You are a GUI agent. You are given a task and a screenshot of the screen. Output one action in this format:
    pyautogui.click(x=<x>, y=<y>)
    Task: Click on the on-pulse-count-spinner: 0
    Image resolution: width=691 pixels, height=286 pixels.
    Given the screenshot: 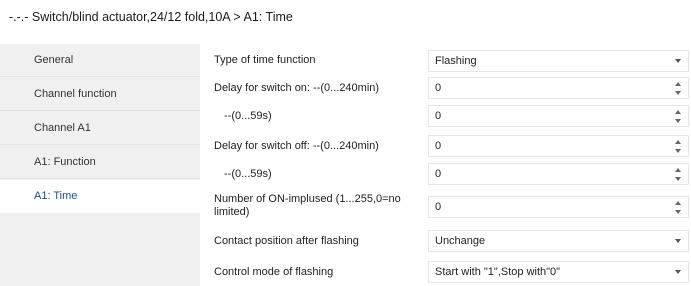 What is the action you would take?
    pyautogui.click(x=558, y=207)
    